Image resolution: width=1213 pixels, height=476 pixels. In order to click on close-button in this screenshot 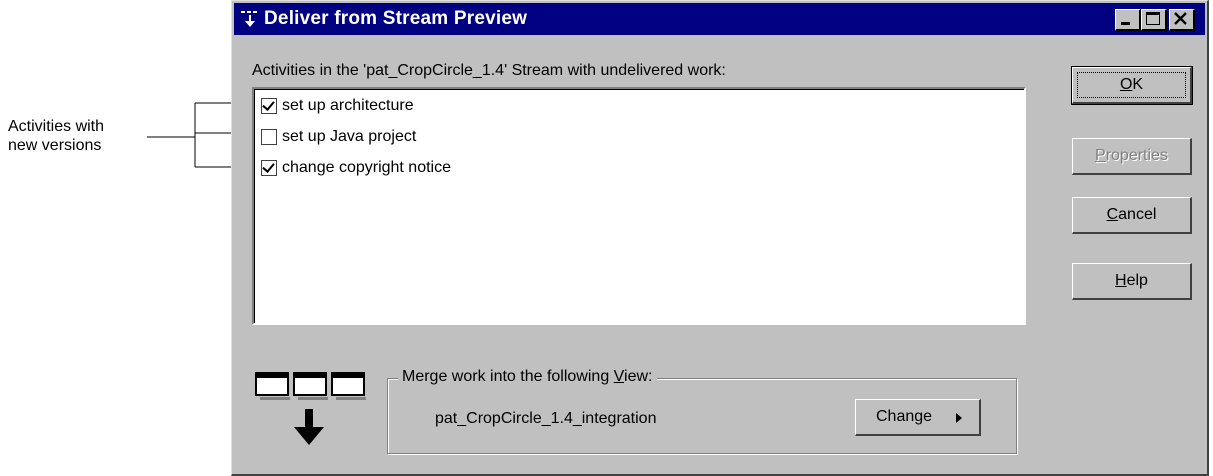, I will do `click(1182, 20)`.